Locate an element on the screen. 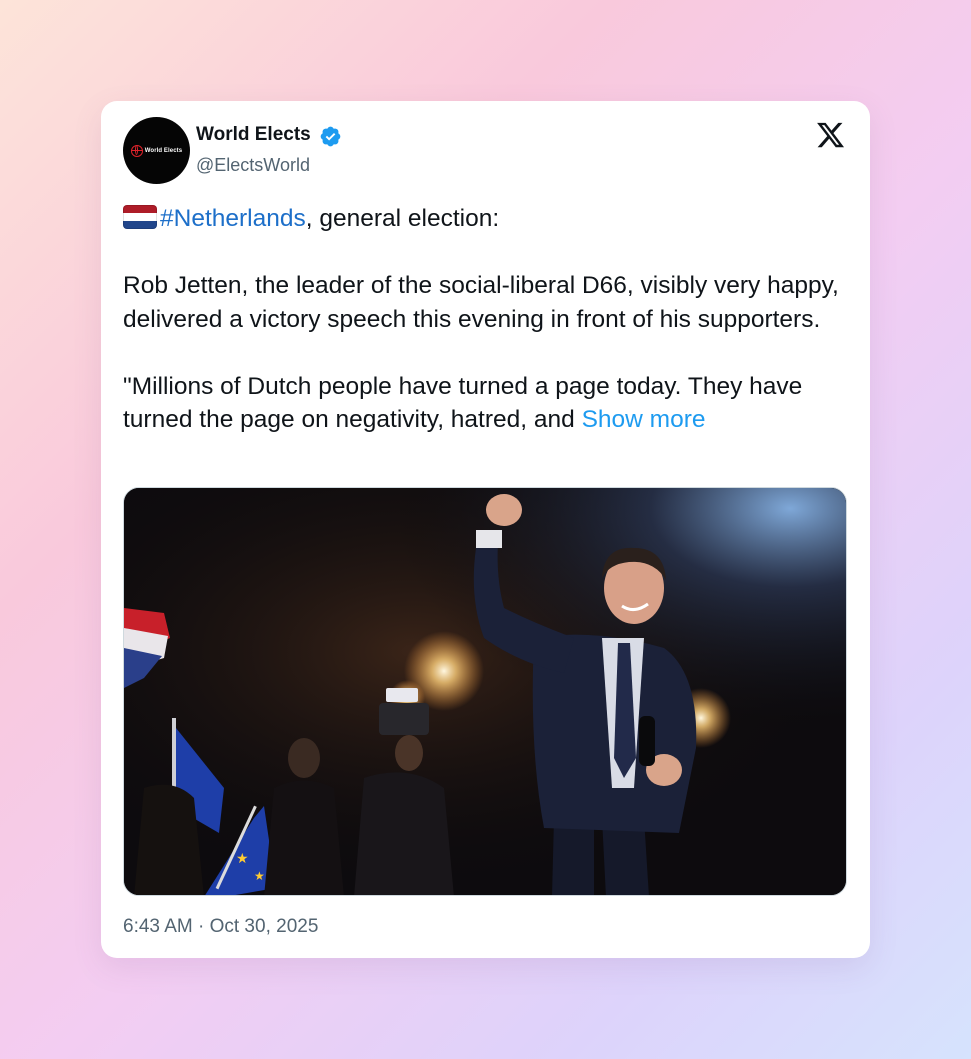 The height and width of the screenshot is (1059, 971). hashtag-netherlands-link: #Netherlands is located at coordinates (233, 218).